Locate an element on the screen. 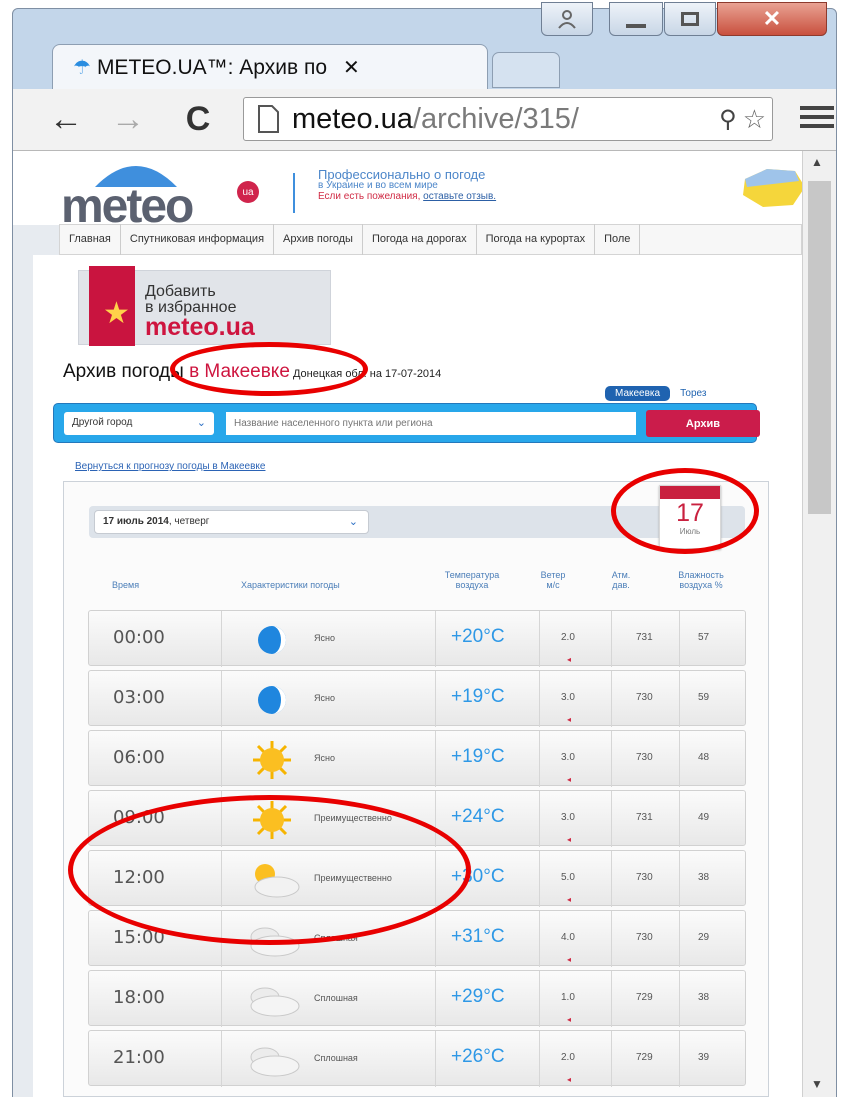 This screenshot has height=1097, width=843. header-wind: Ветер м/с is located at coordinates (553, 580).